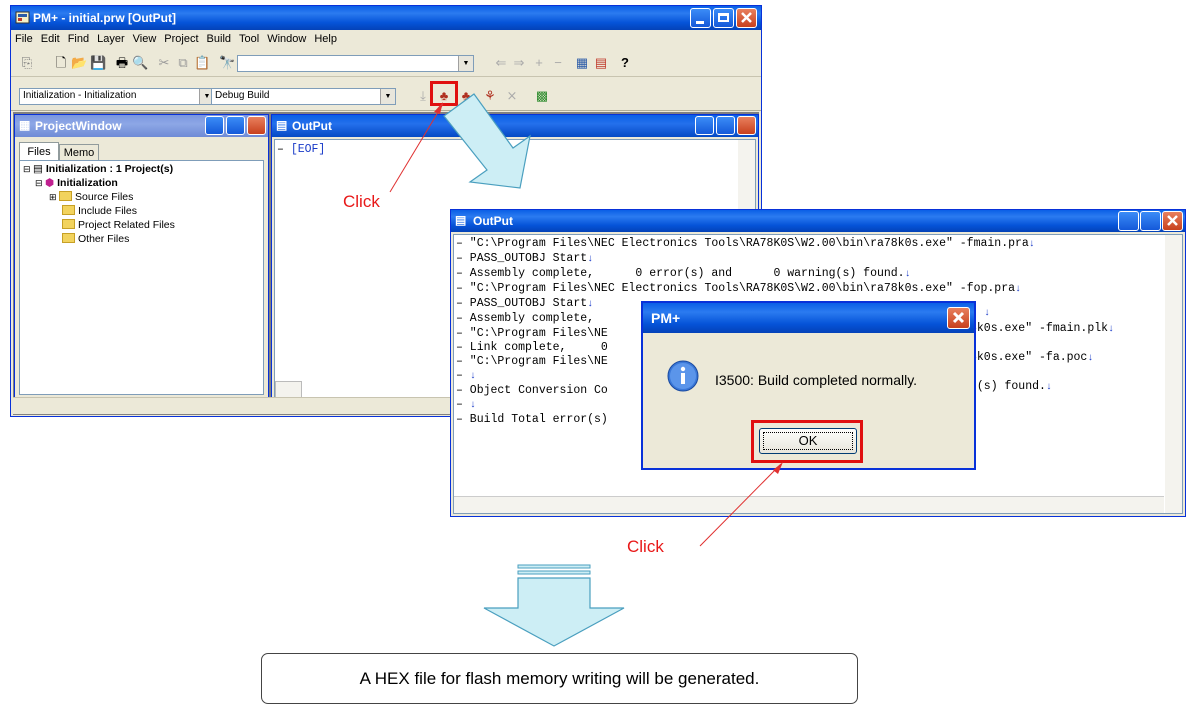 This screenshot has height=711, width=1191. Describe the element at coordinates (487, 141) in the screenshot. I see `flow-arrow-diagonal` at that location.